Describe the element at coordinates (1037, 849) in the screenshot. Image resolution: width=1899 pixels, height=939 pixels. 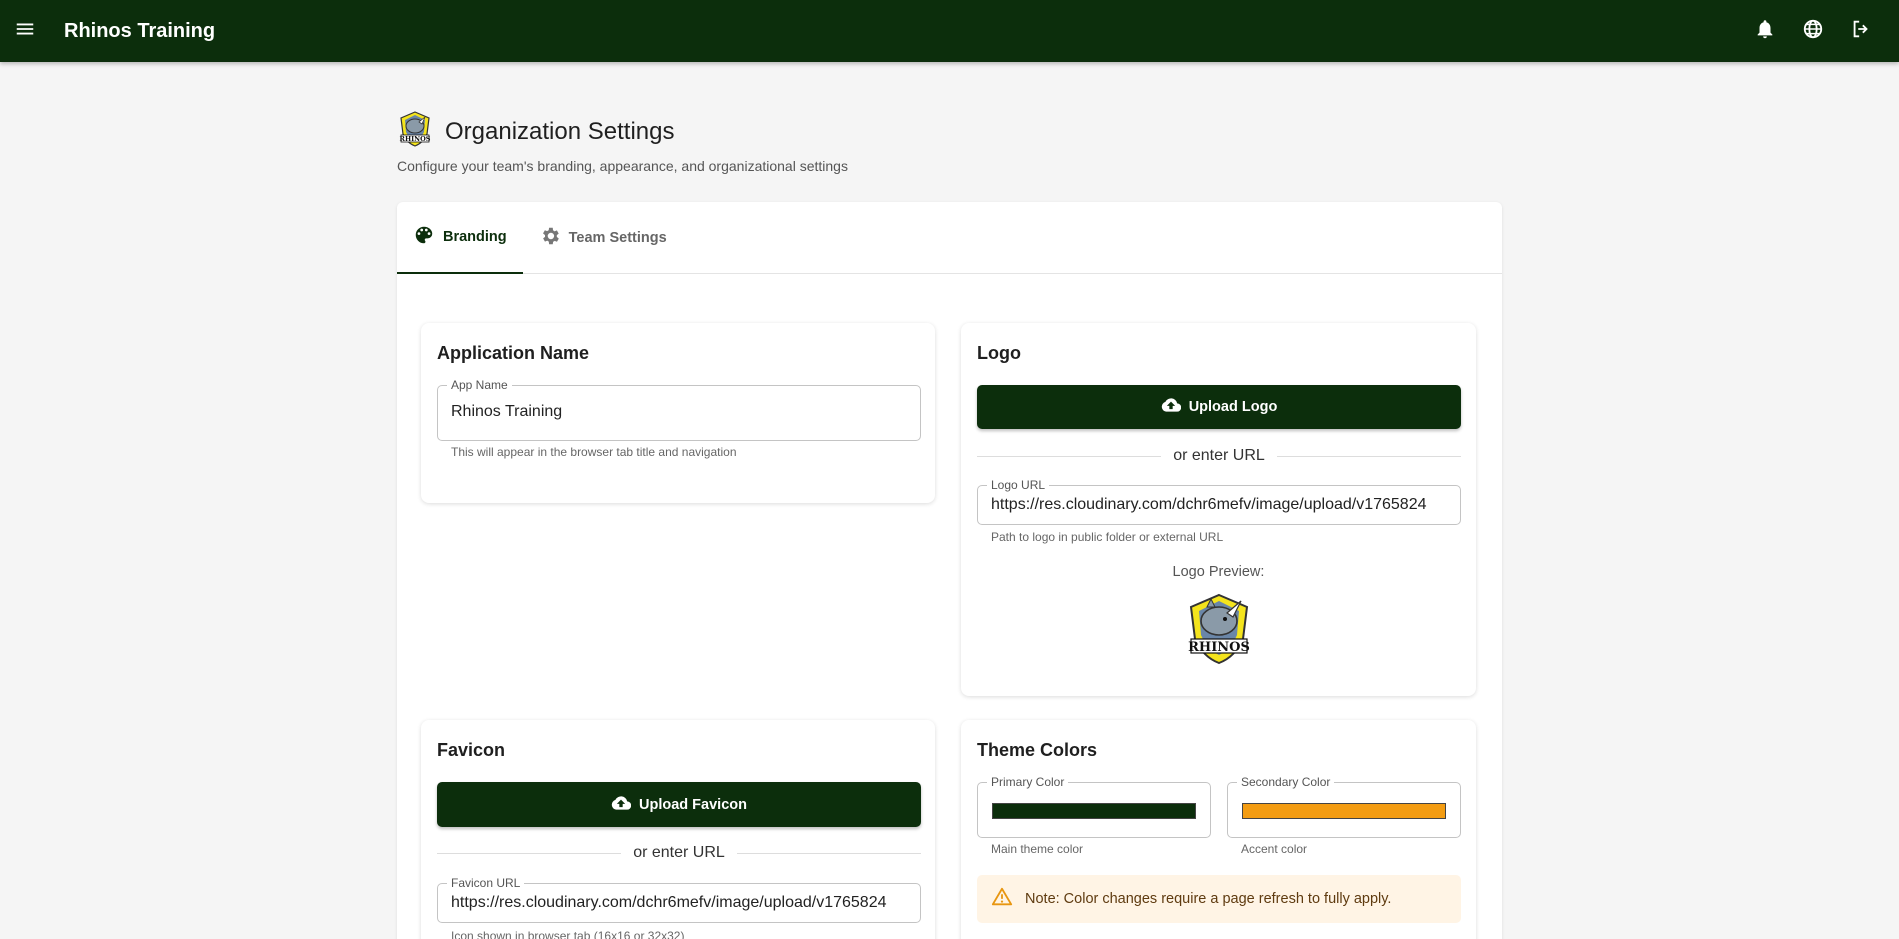
I see `primary-color-helper: Main theme color` at that location.